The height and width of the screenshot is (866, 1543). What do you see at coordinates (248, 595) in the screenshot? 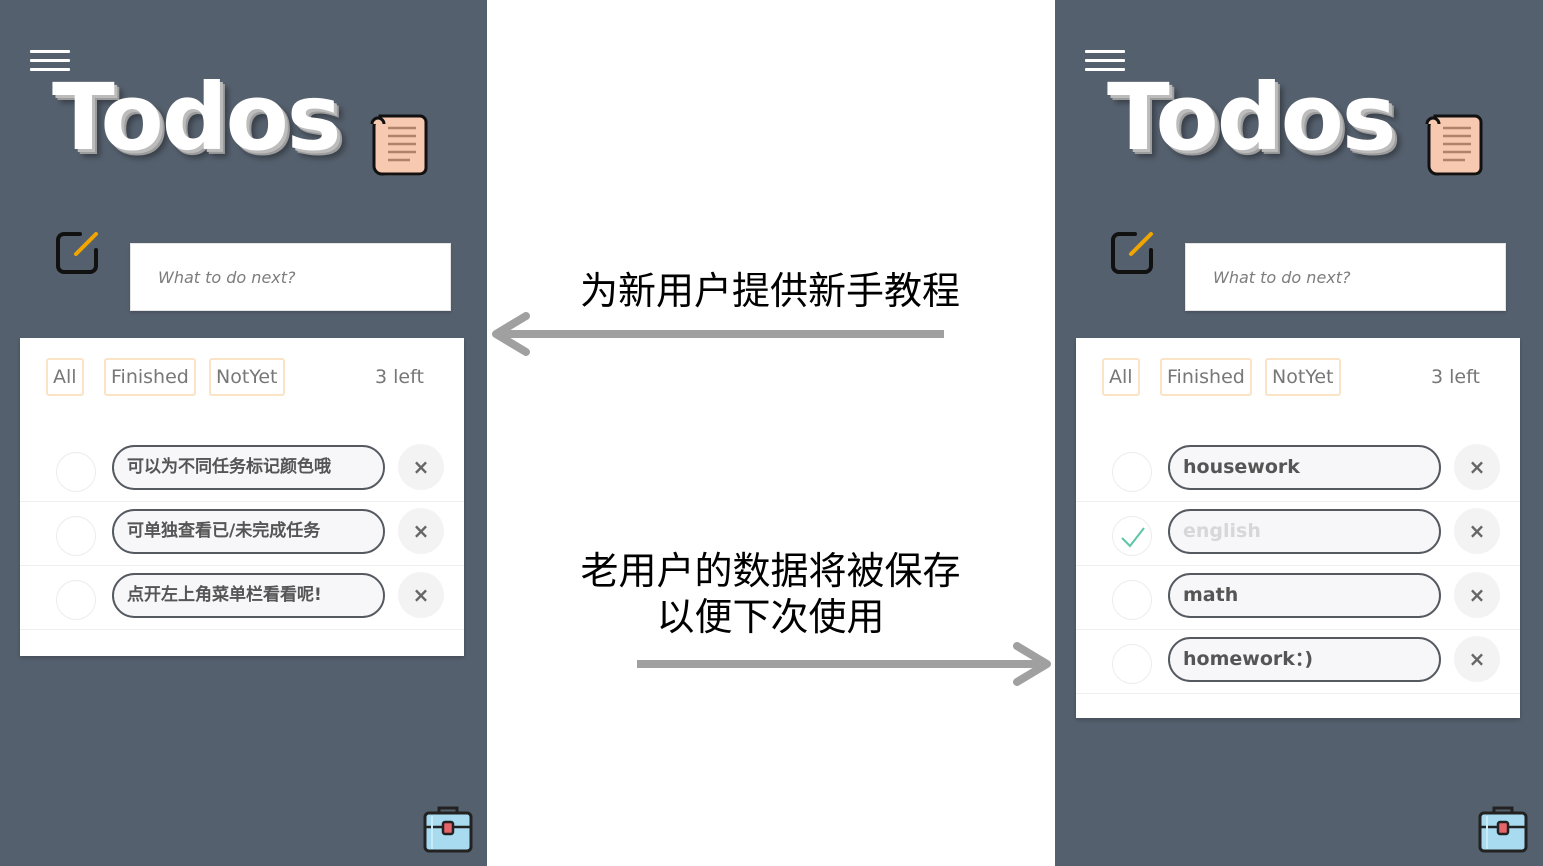
I see `todo-text: 点开左上角菜单栏看看呢!` at bounding box center [248, 595].